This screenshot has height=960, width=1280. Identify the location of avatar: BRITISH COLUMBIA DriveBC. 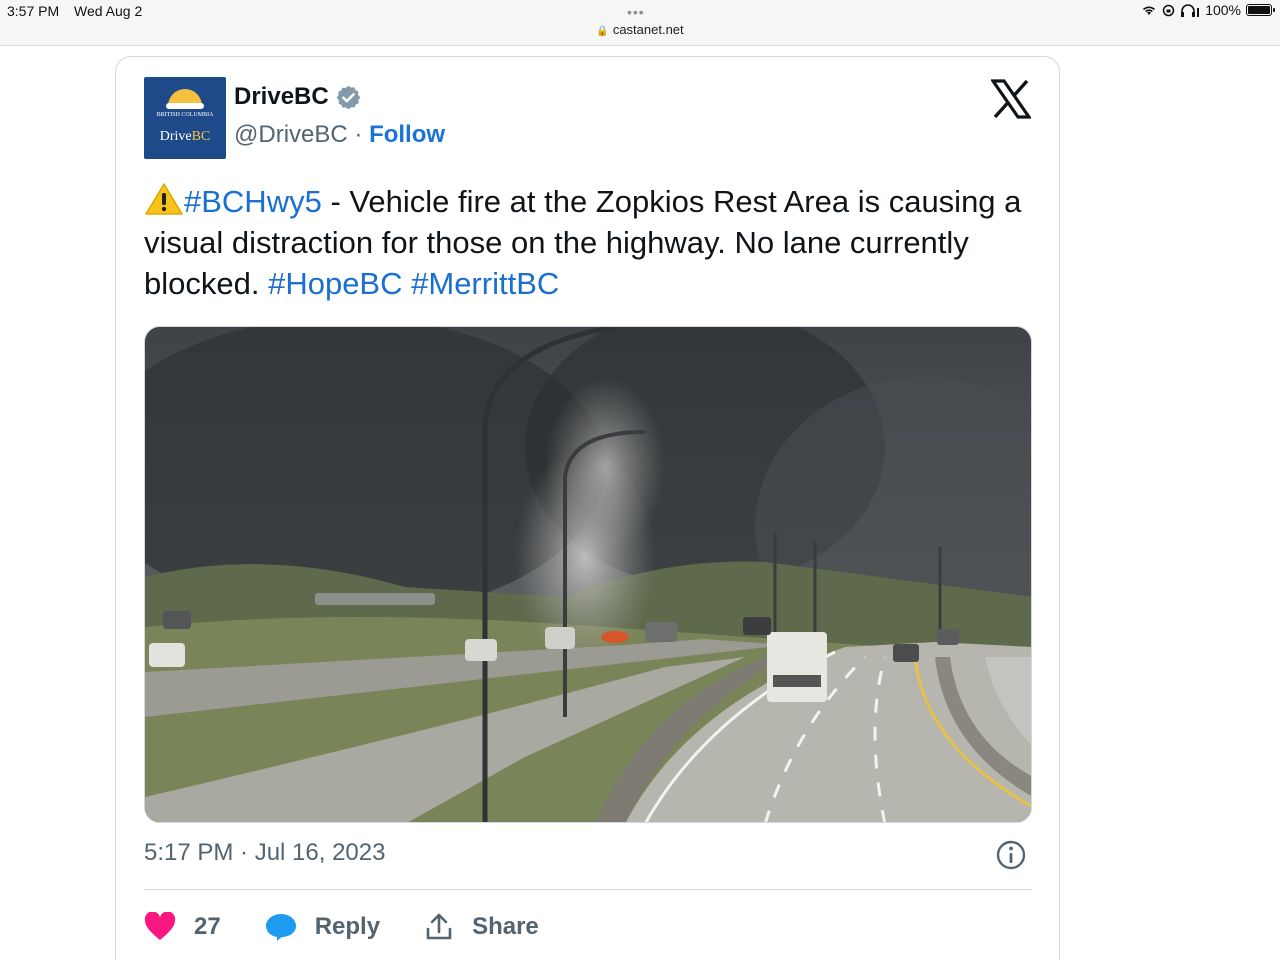
(185, 118).